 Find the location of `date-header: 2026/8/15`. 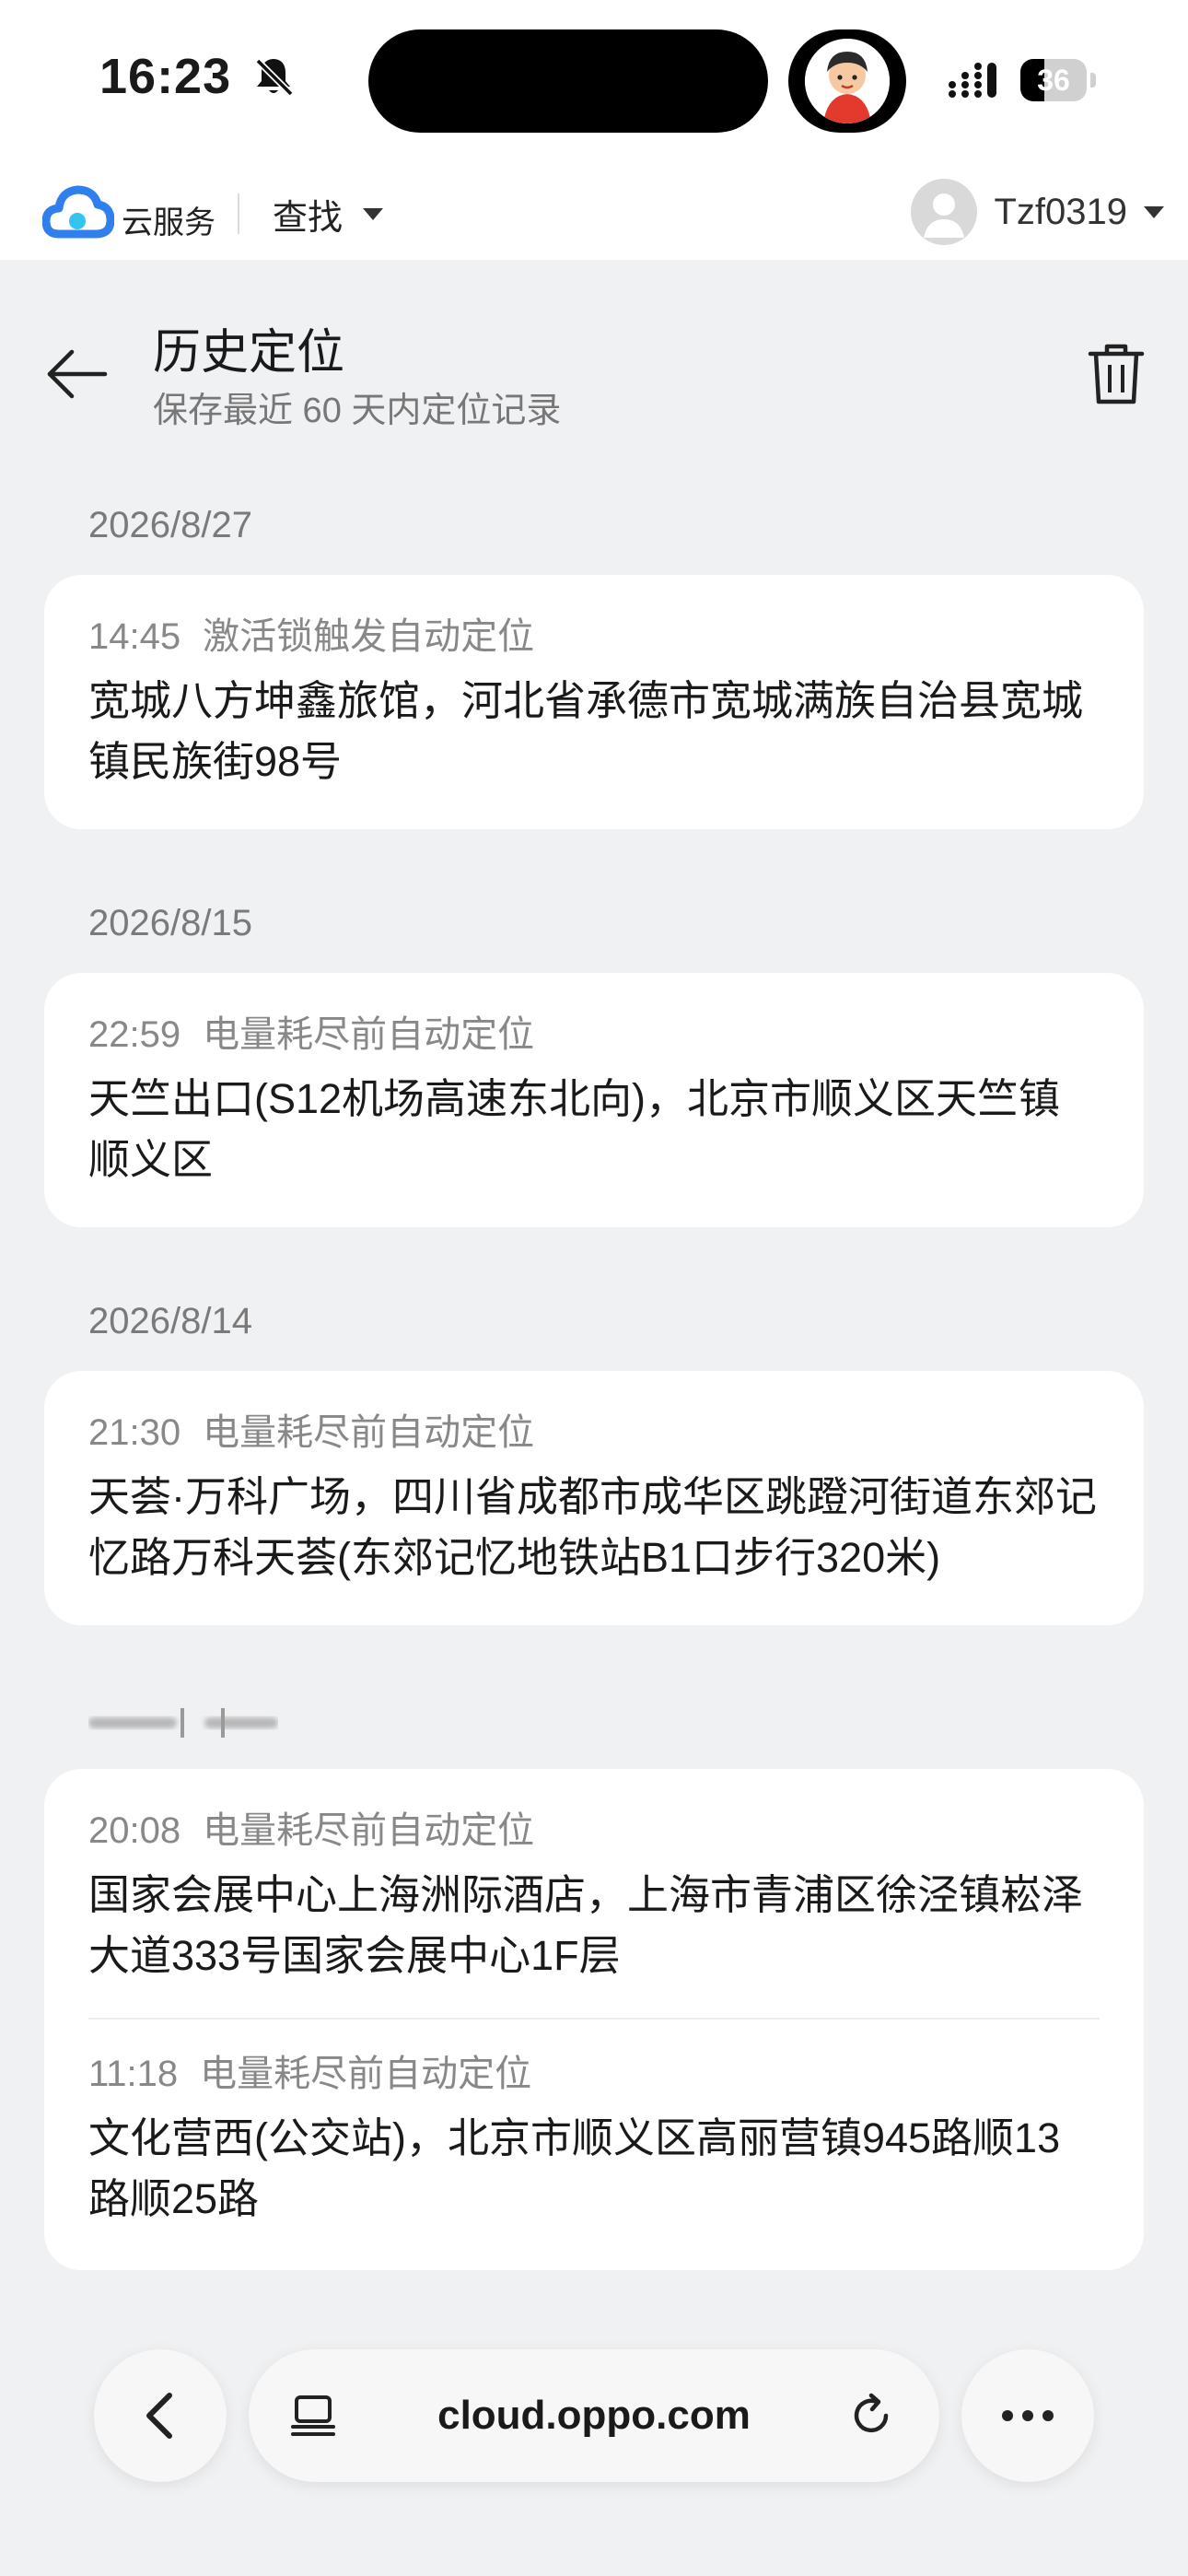

date-header: 2026/8/15 is located at coordinates (170, 923).